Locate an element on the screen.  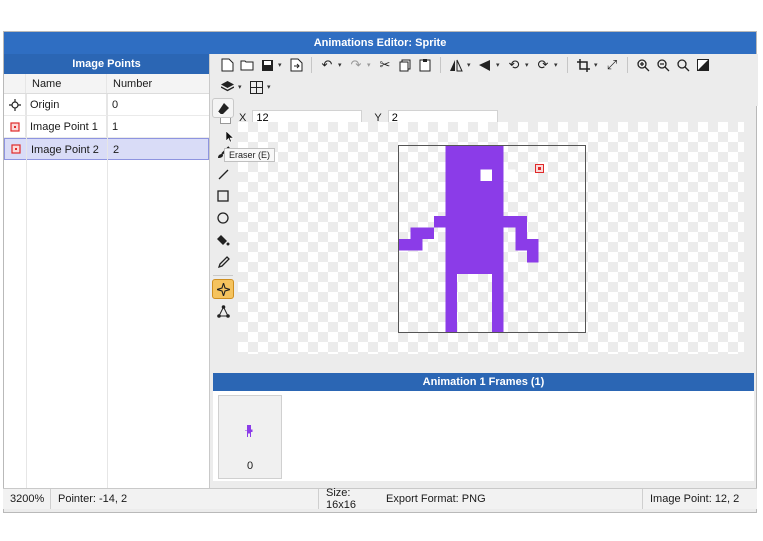
grid-dropdown-caret-icon: ▾ is located at coordinates (270, 87).